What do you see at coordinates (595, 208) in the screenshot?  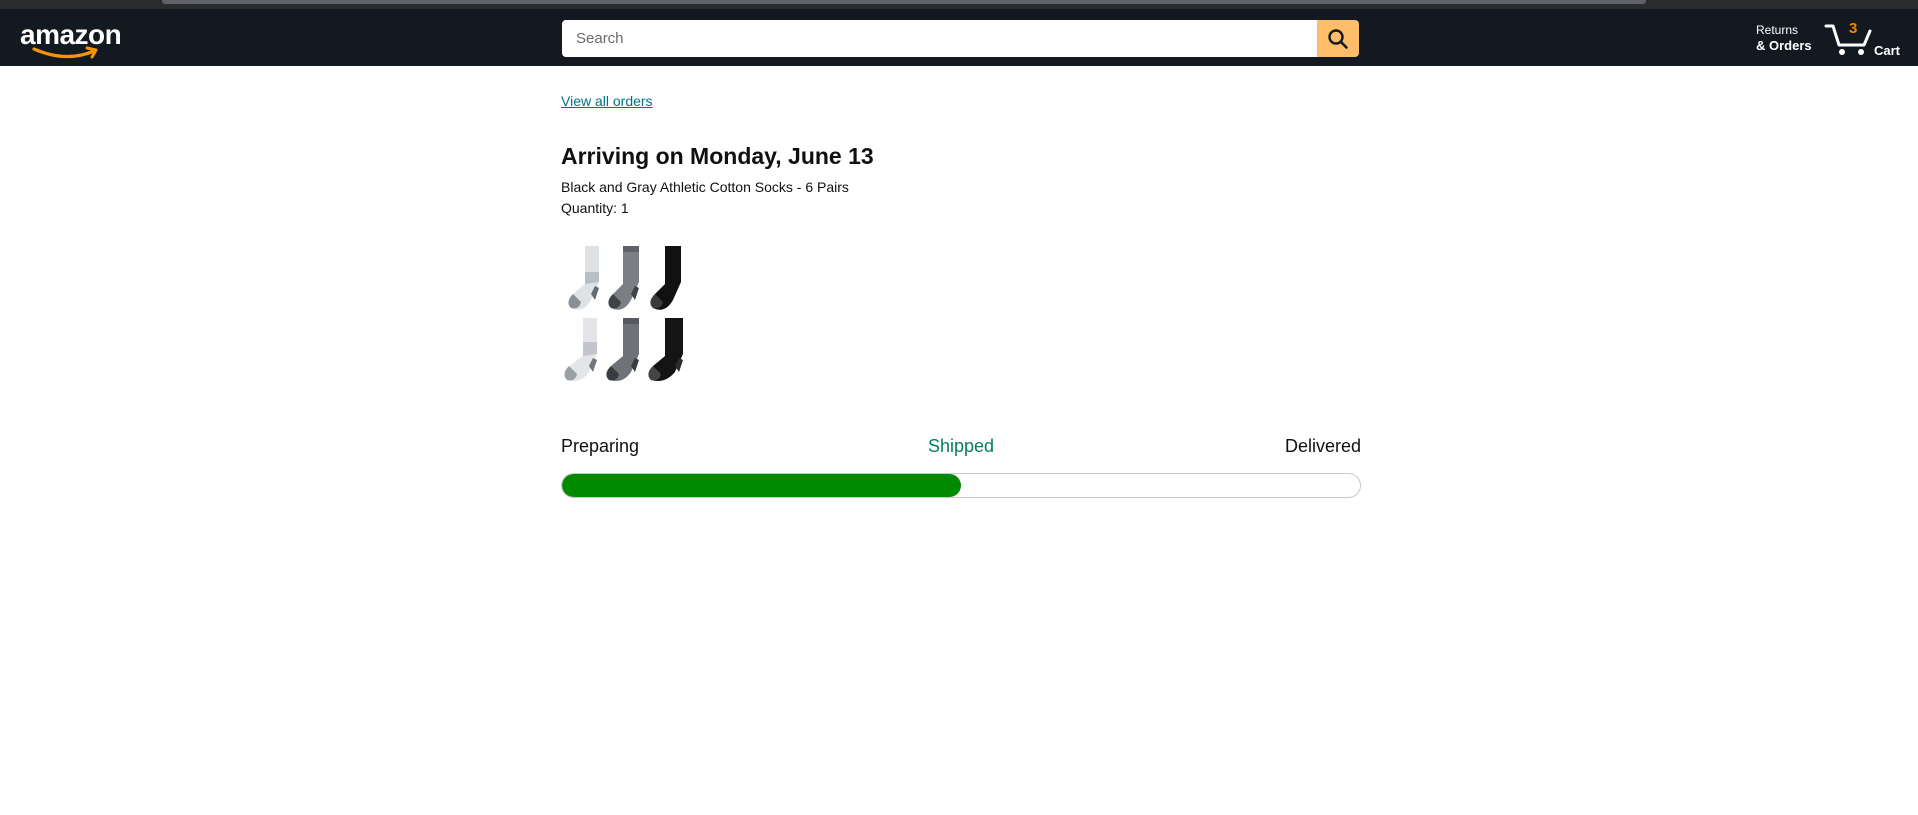 I see `product-quantity: Quantity: 1` at bounding box center [595, 208].